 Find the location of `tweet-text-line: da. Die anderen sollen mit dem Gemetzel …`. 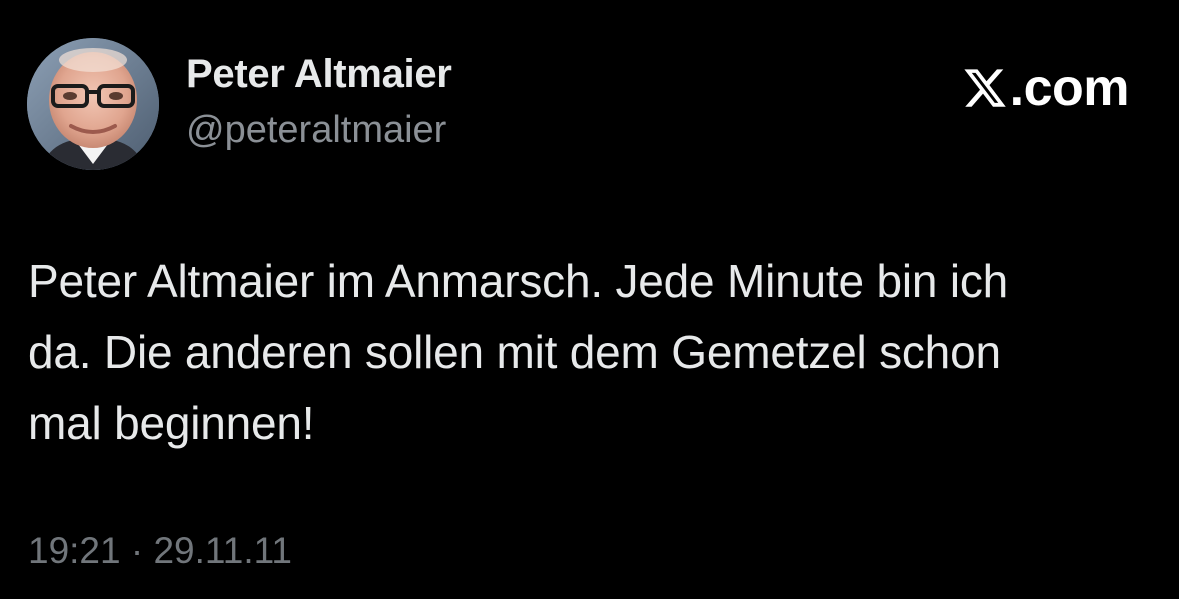

tweet-text-line: da. Die anderen sollen mit dem Gemetzel … is located at coordinates (514, 352).